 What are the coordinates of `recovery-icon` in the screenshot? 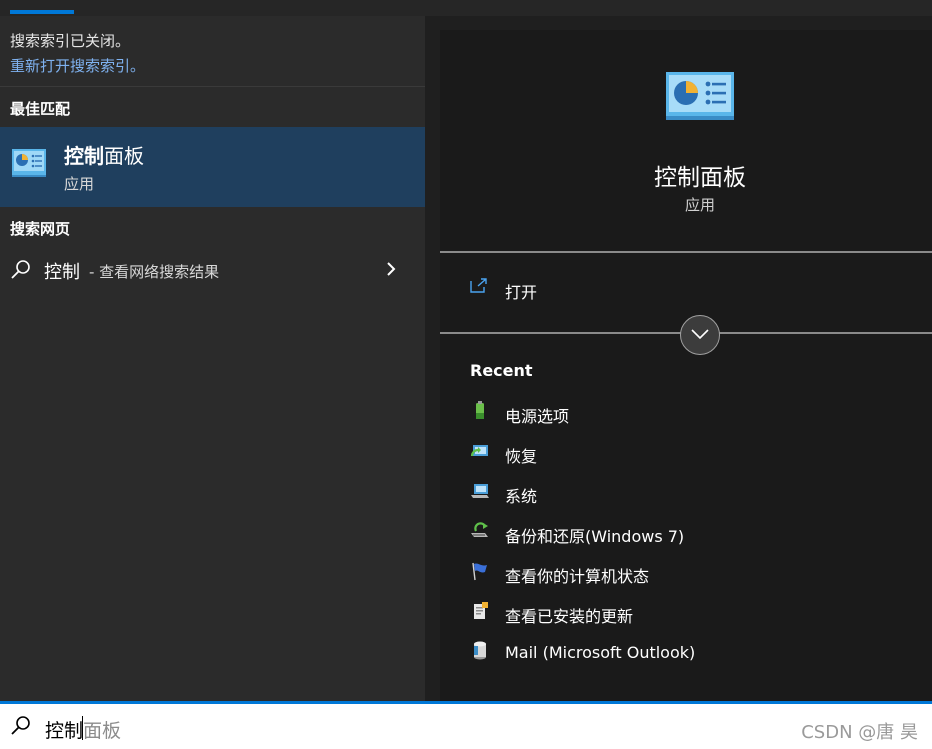 It's located at (479, 451).